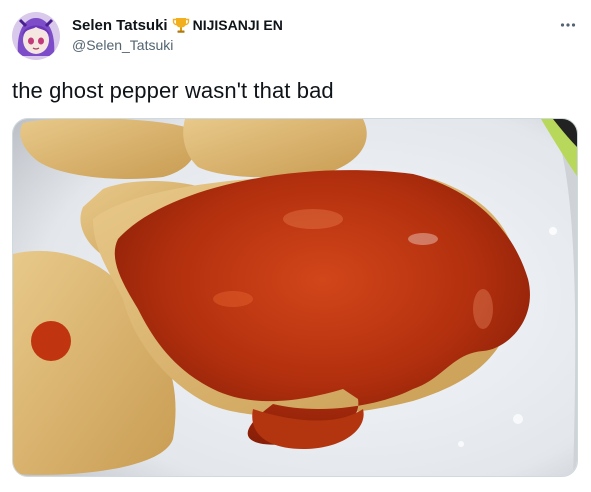  Describe the element at coordinates (238, 25) in the screenshot. I see `affiliation-label: NIJISANJI EN` at that location.